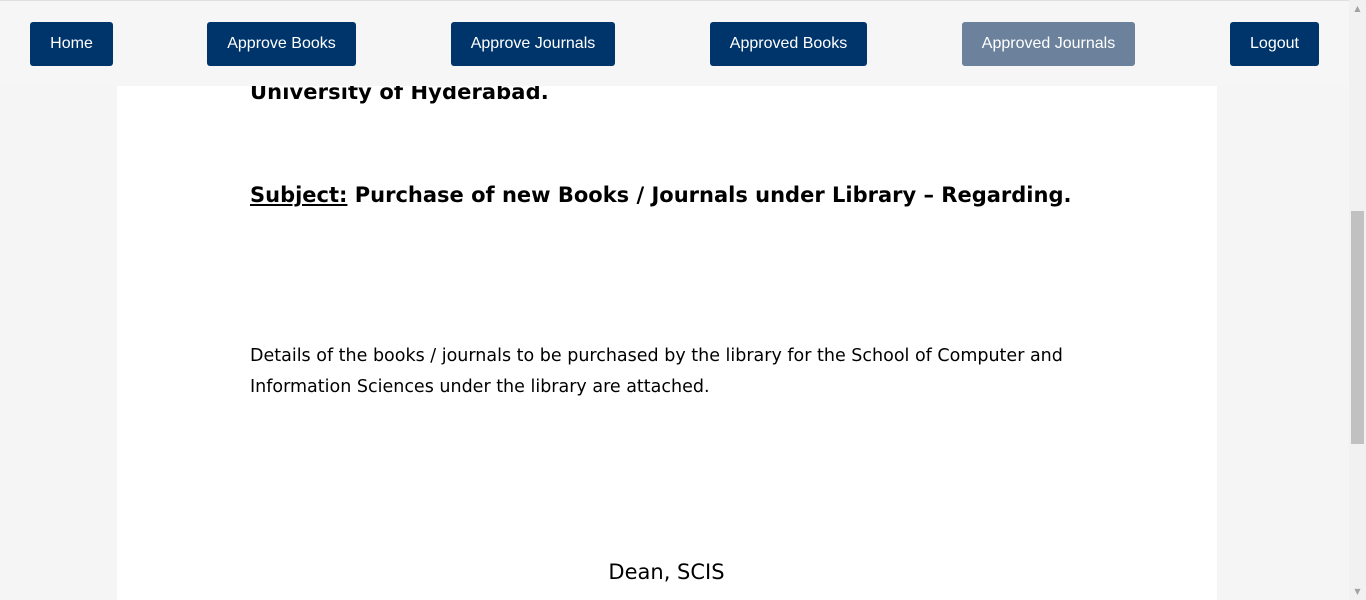  Describe the element at coordinates (533, 44) in the screenshot. I see `approve-journals-button: Approve Journals` at that location.